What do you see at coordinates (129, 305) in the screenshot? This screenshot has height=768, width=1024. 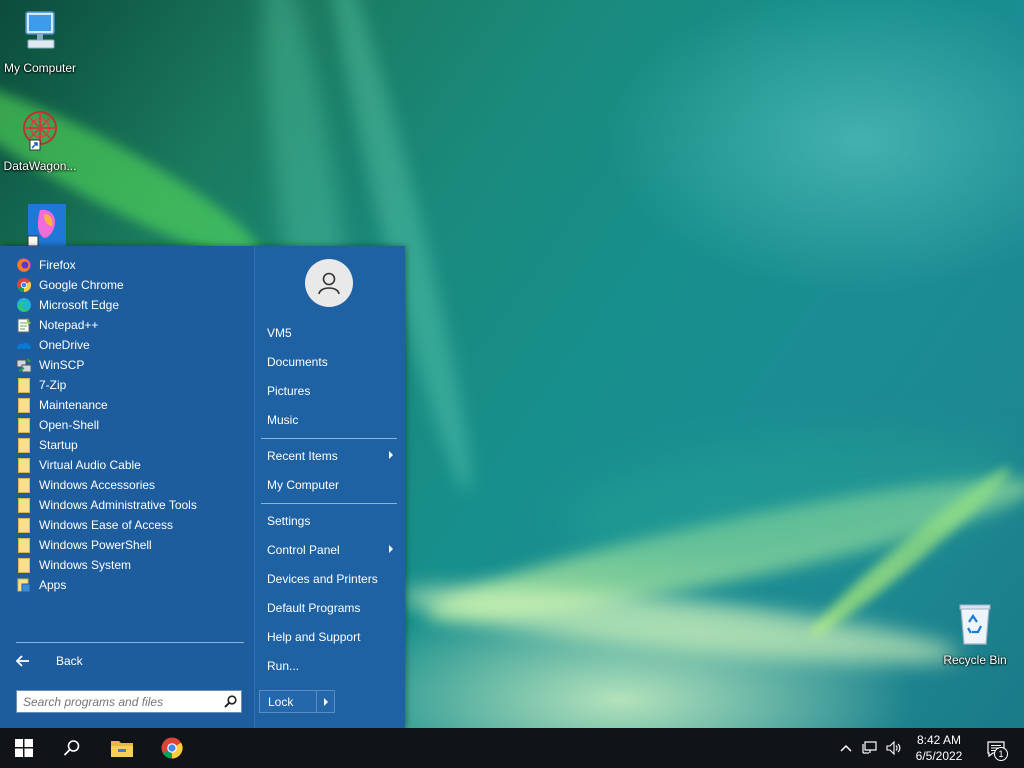 I see `program-microsoft-edge: Microsoft Edge` at bounding box center [129, 305].